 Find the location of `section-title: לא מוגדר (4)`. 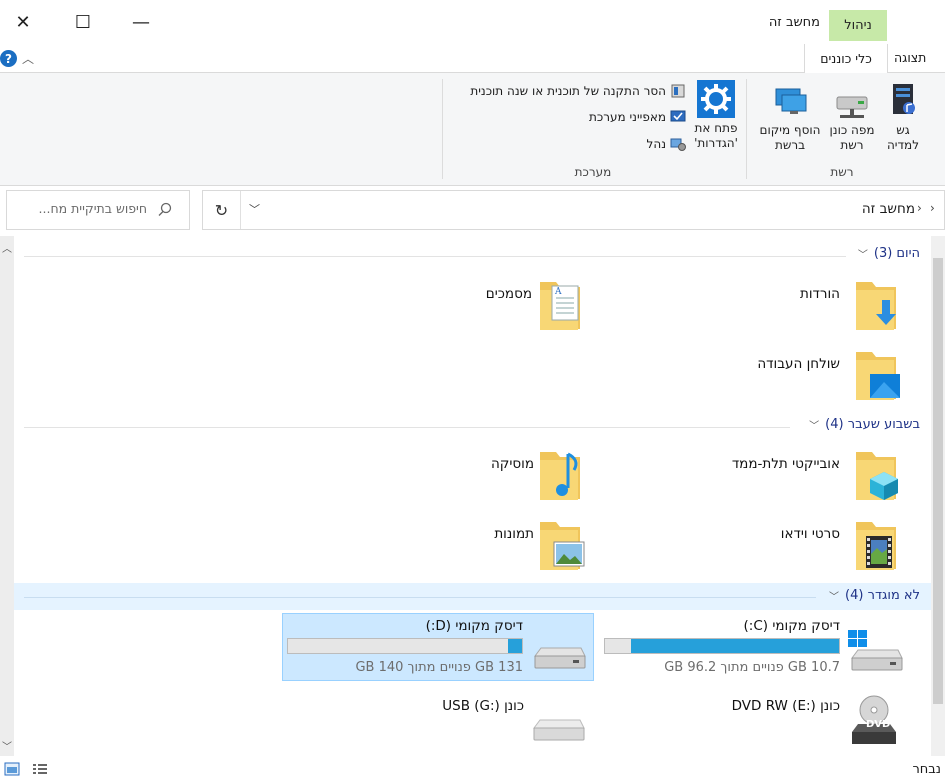

section-title: לא מוגדר (4) is located at coordinates (882, 595).